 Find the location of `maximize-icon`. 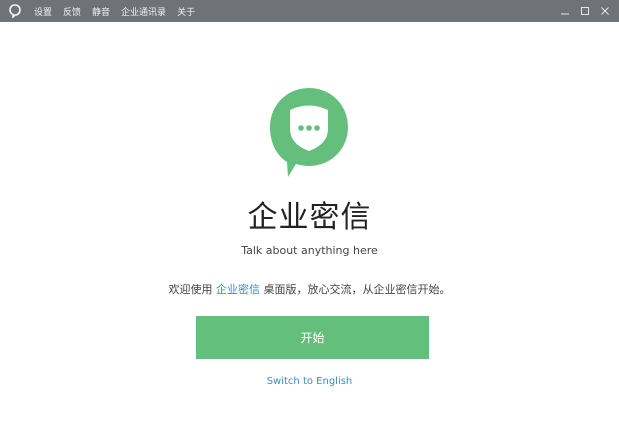

maximize-icon is located at coordinates (585, 11).